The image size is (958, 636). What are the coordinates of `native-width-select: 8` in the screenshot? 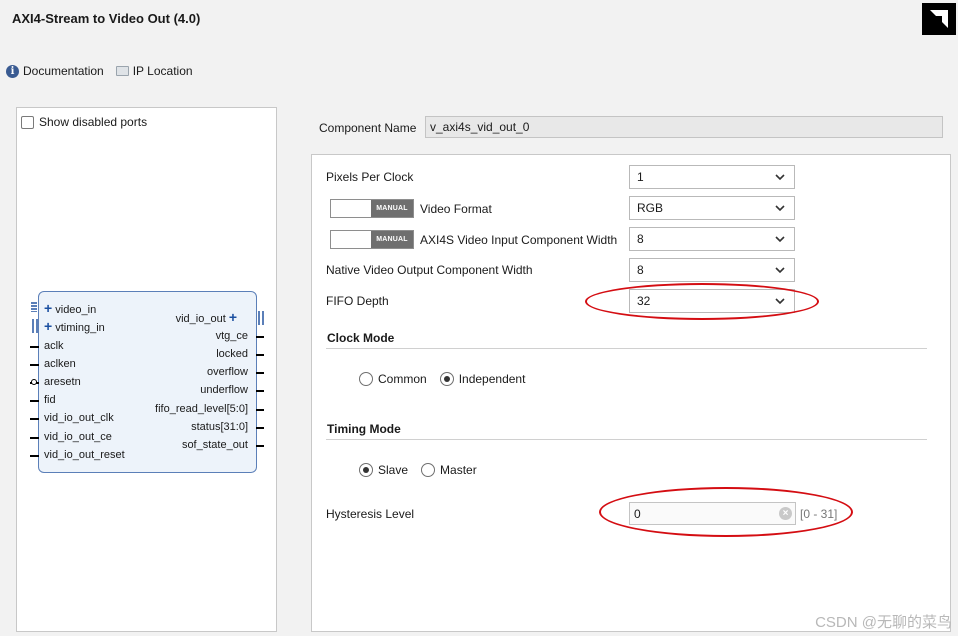 It's located at (712, 270).